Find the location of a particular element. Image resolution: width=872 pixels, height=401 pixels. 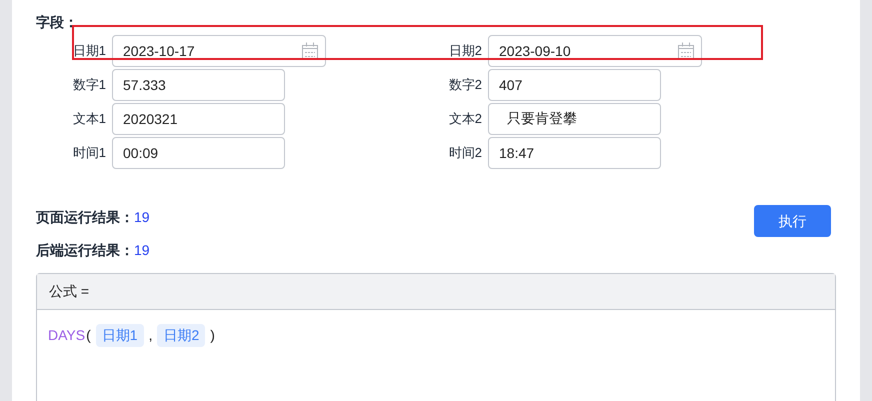

input-field: 00:09 is located at coordinates (198, 153).